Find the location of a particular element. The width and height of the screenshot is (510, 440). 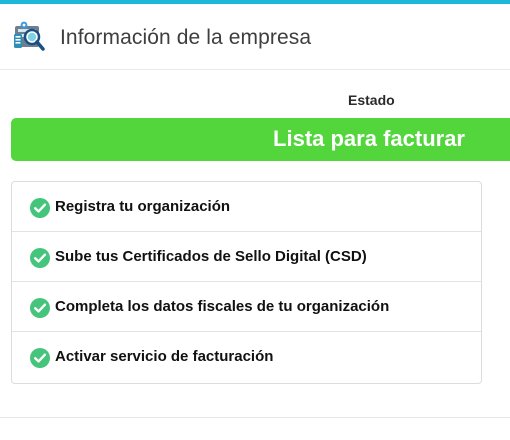

step-label: Registra tu organización is located at coordinates (143, 206).